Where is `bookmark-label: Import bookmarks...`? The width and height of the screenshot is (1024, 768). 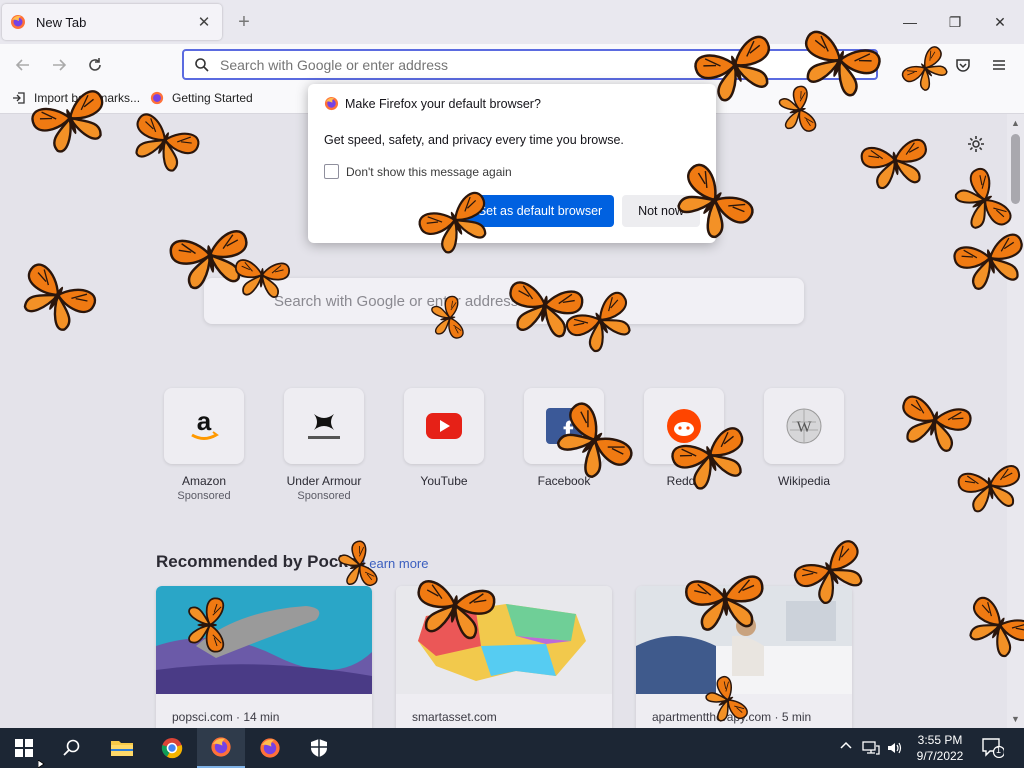 bookmark-label: Import bookmarks... is located at coordinates (87, 98).